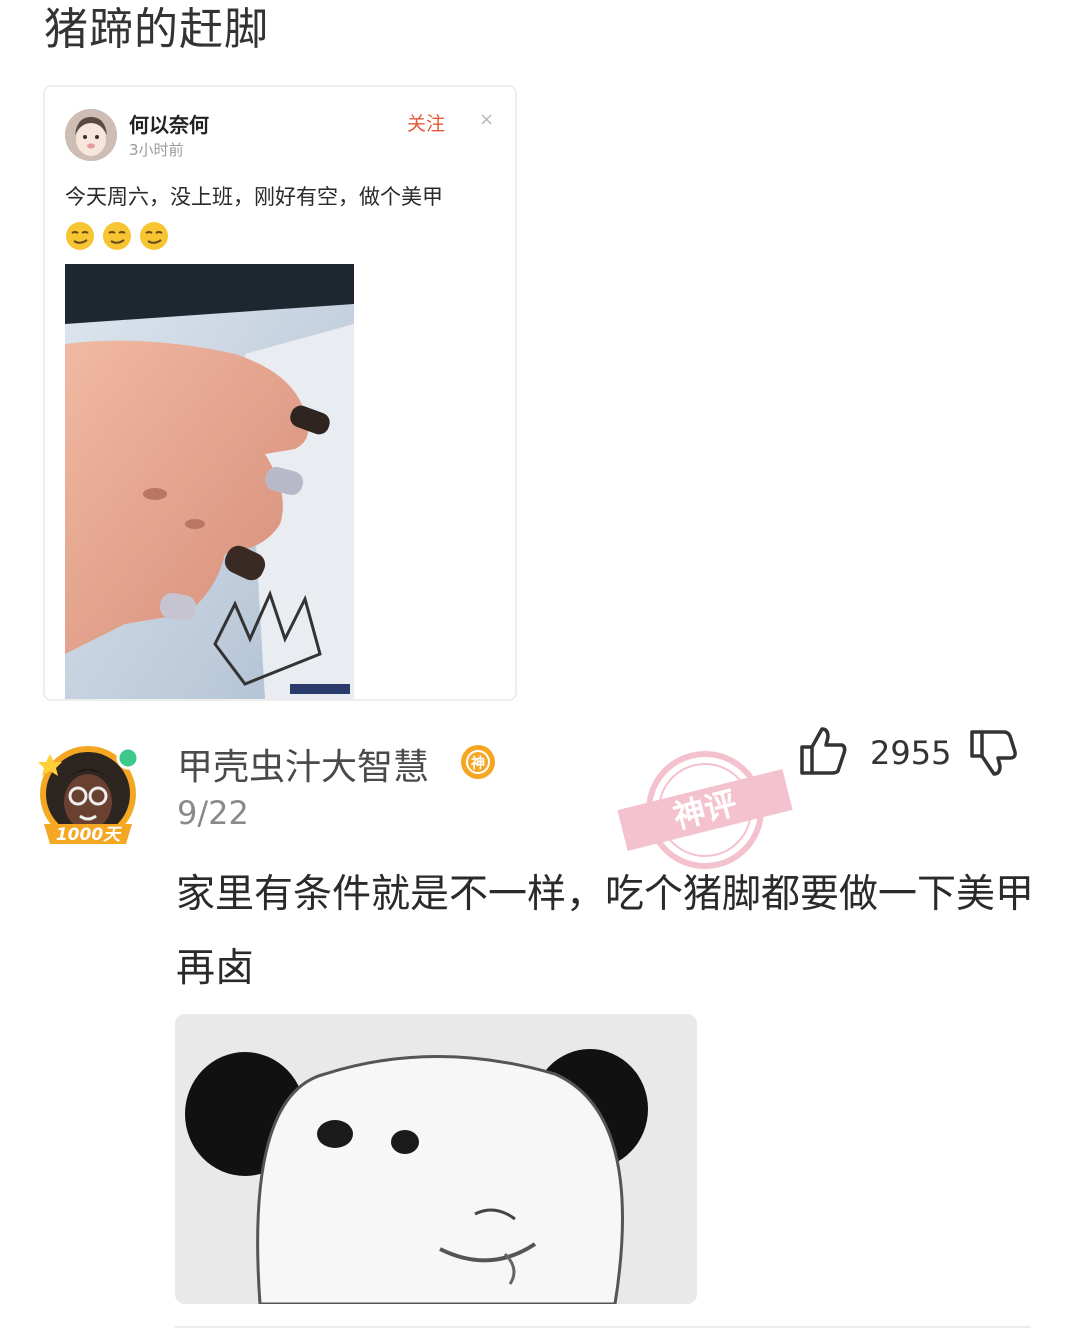 This screenshot has width=1080, height=1332. What do you see at coordinates (89, 835) in the screenshot?
I see `avatar-days-badge: 1000天` at bounding box center [89, 835].